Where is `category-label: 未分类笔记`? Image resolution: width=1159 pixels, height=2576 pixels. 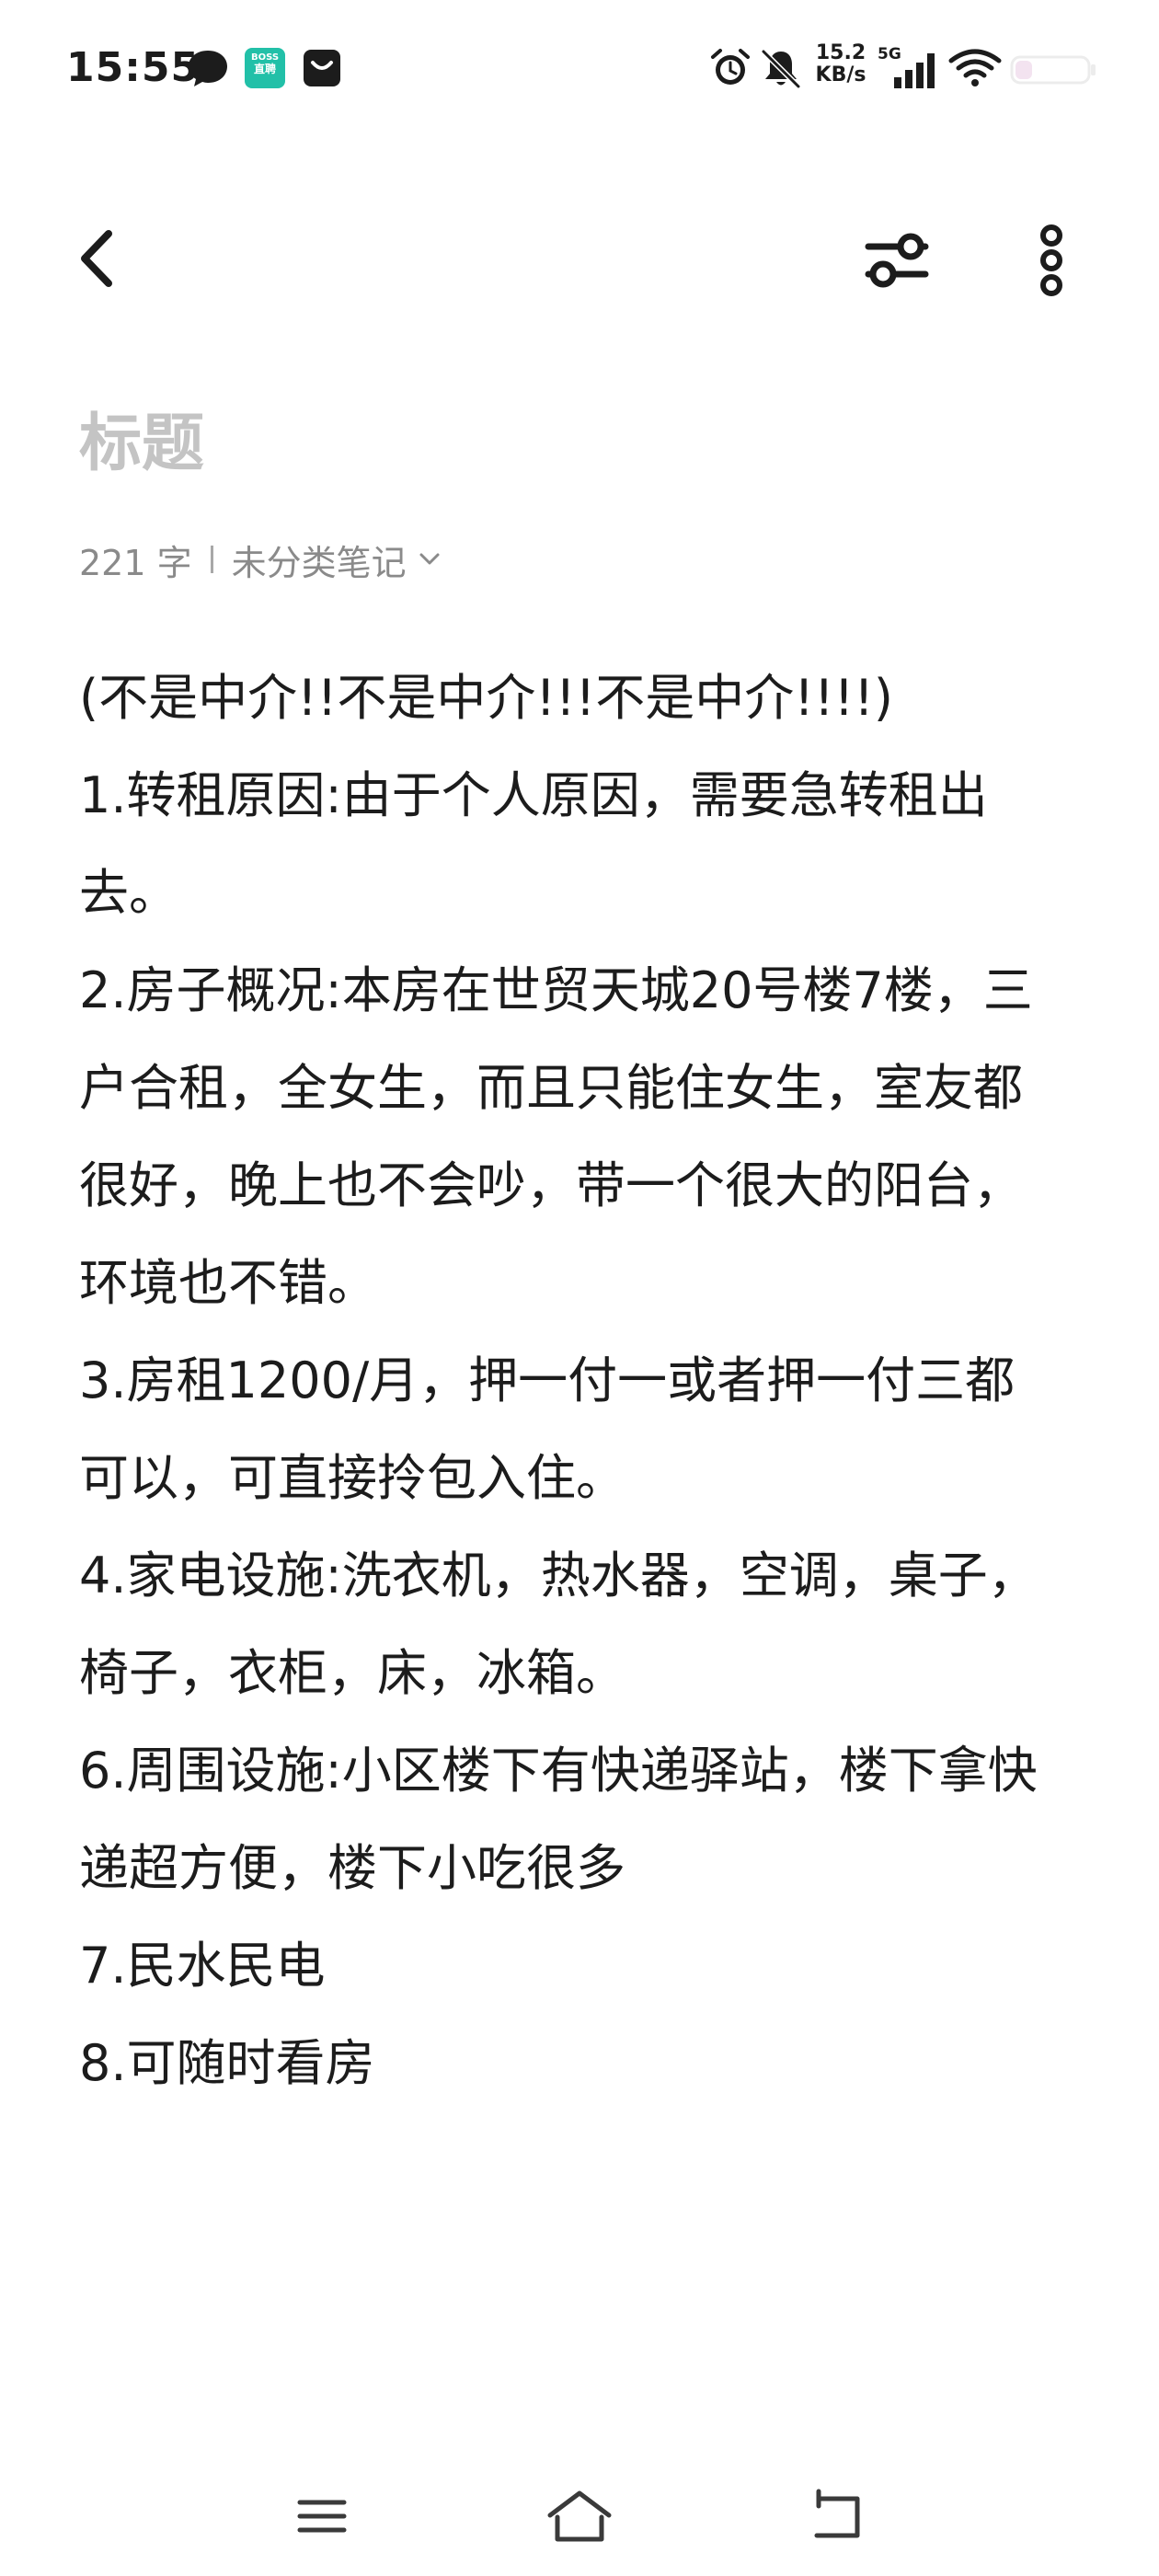 category-label: 未分类笔记 is located at coordinates (319, 562).